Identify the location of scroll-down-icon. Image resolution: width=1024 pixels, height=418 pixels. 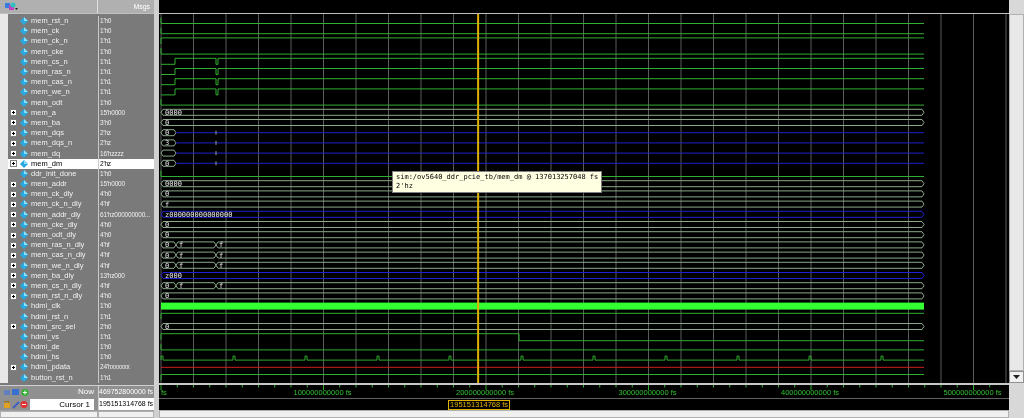
(1016, 377).